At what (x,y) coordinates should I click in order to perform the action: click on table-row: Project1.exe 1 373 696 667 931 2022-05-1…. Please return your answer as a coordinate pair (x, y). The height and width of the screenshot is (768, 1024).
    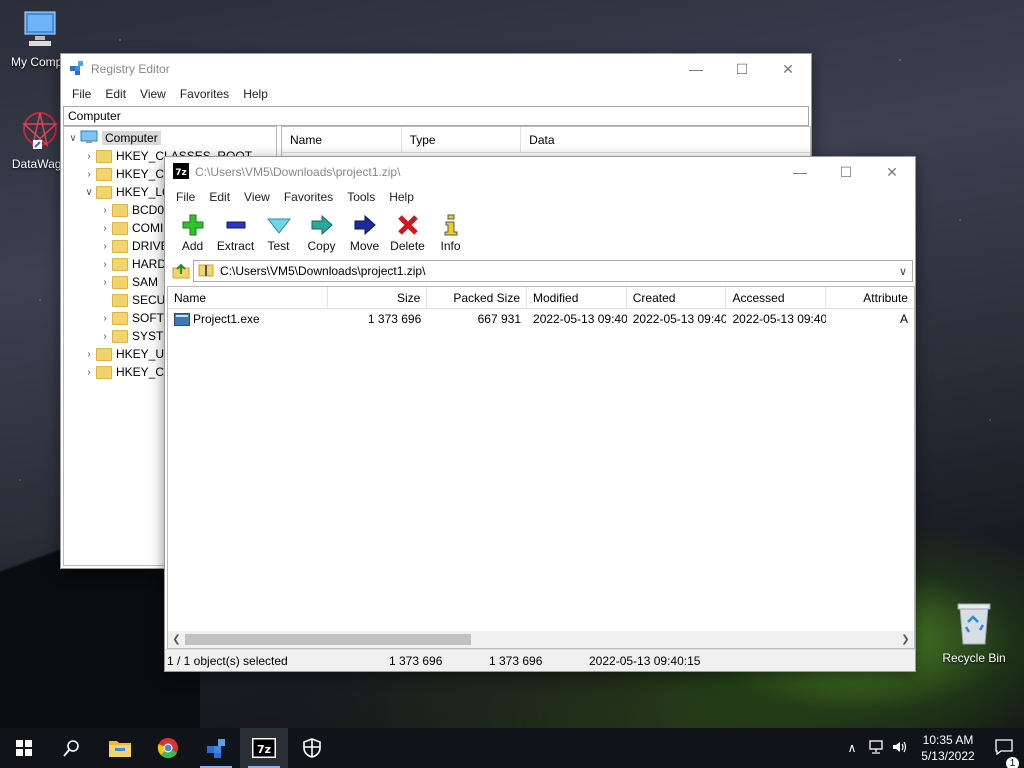
    Looking at the image, I should click on (541, 319).